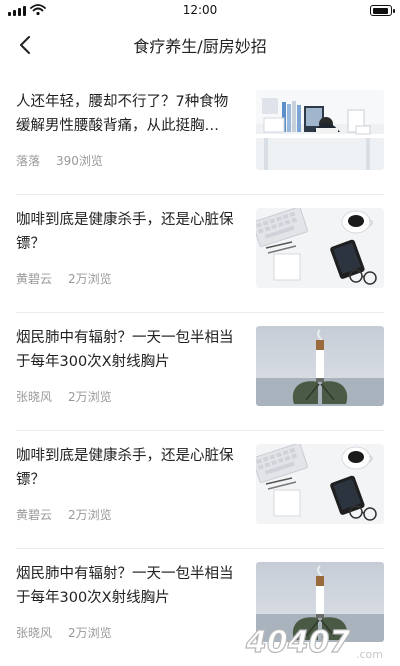 The image size is (400, 666). I want to click on page-title: 食疗养生/厨房妙招, so click(200, 46).